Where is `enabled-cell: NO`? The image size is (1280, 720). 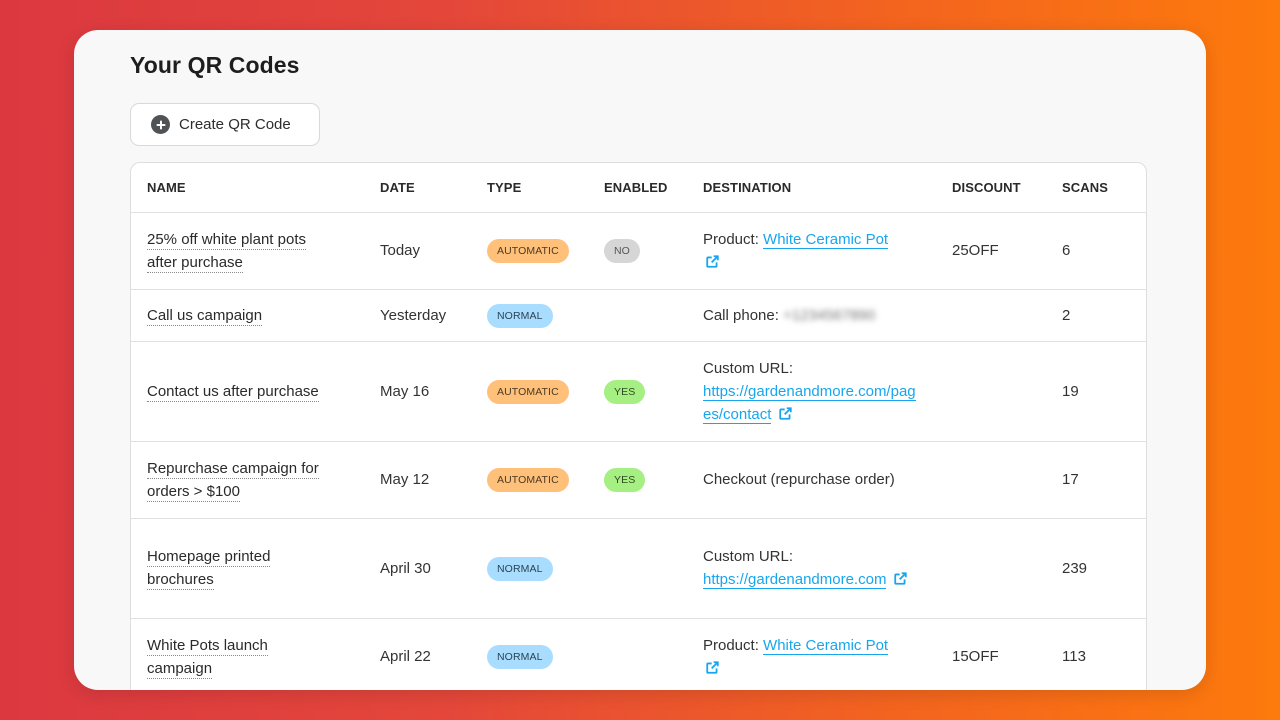 enabled-cell: NO is located at coordinates (653, 251).